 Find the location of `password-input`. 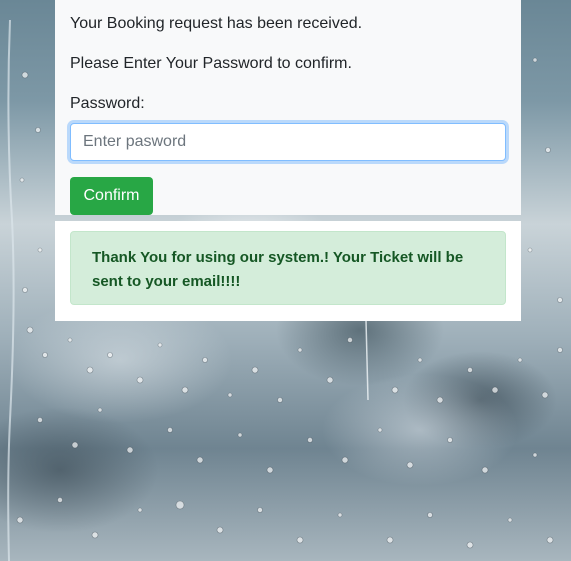

password-input is located at coordinates (288, 142).